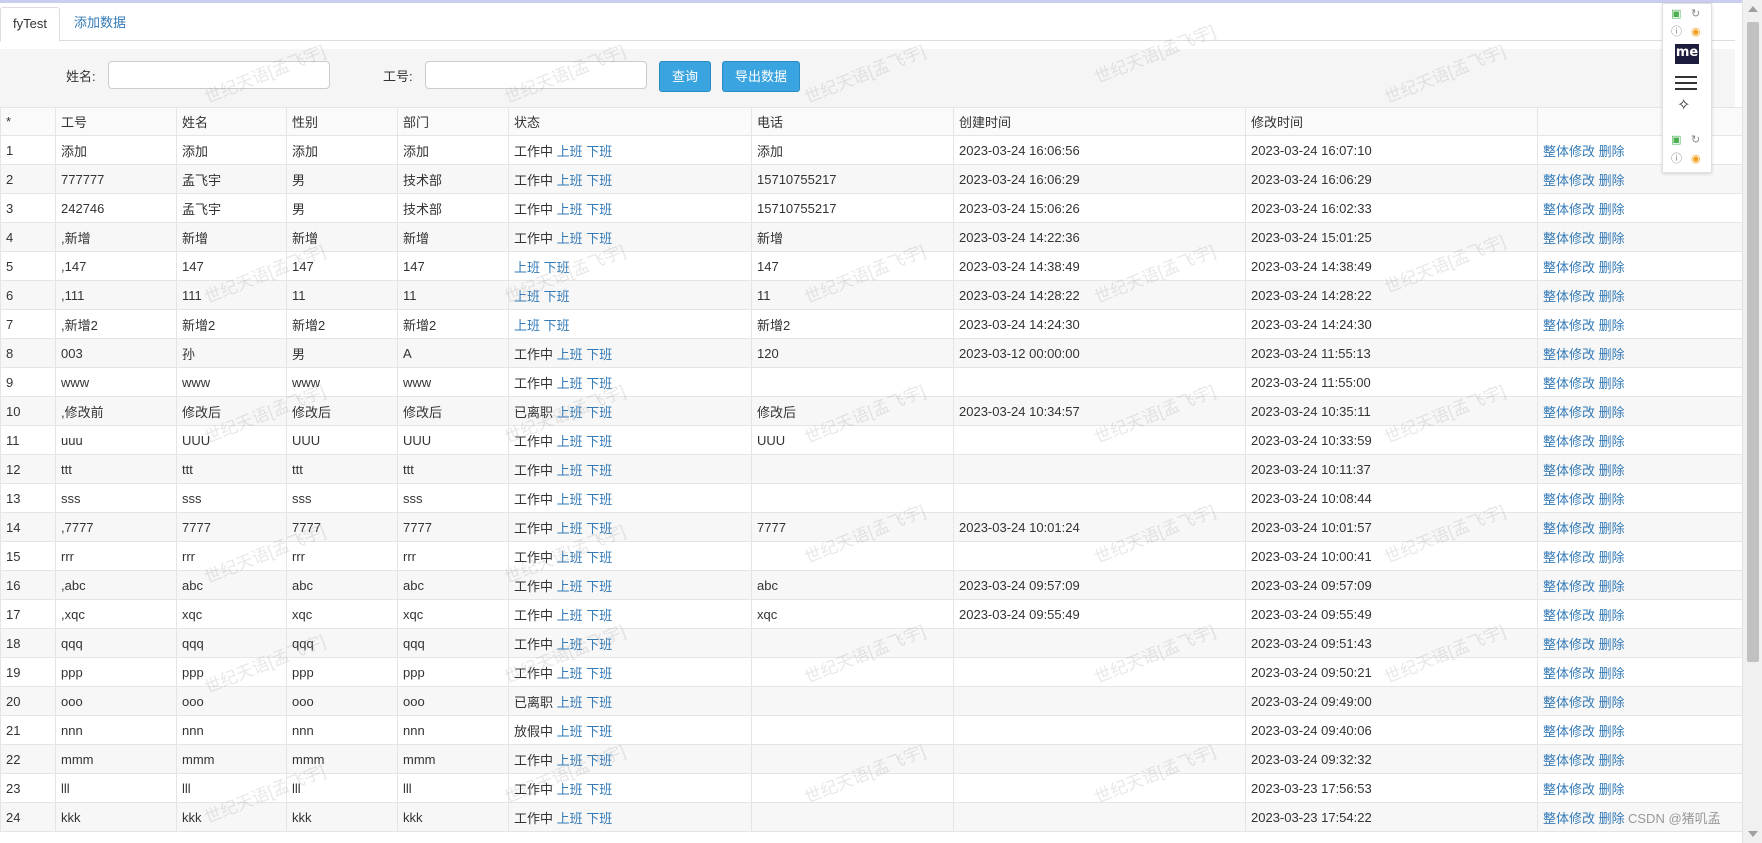  What do you see at coordinates (1753, 9) in the screenshot?
I see `scroll-up-icon` at bounding box center [1753, 9].